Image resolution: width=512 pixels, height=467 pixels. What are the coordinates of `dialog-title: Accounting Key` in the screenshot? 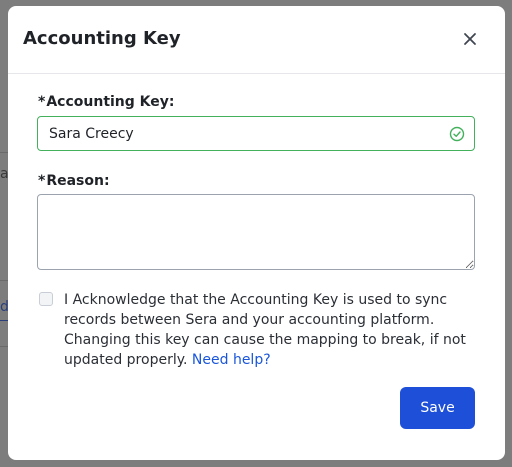 It's located at (102, 38).